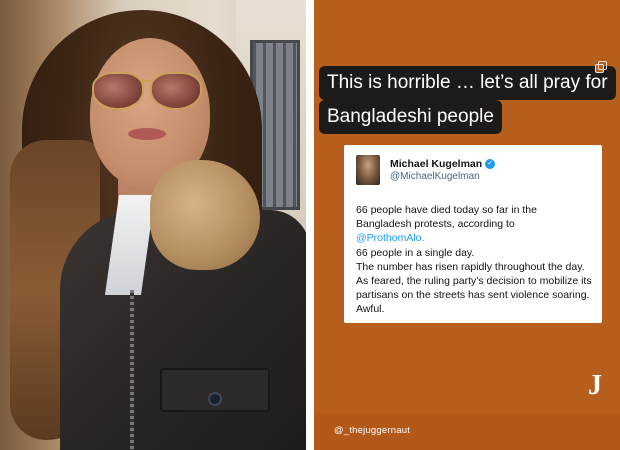 The image size is (620, 450). I want to click on tweet-author-name: Michael Kugelman, so click(436, 164).